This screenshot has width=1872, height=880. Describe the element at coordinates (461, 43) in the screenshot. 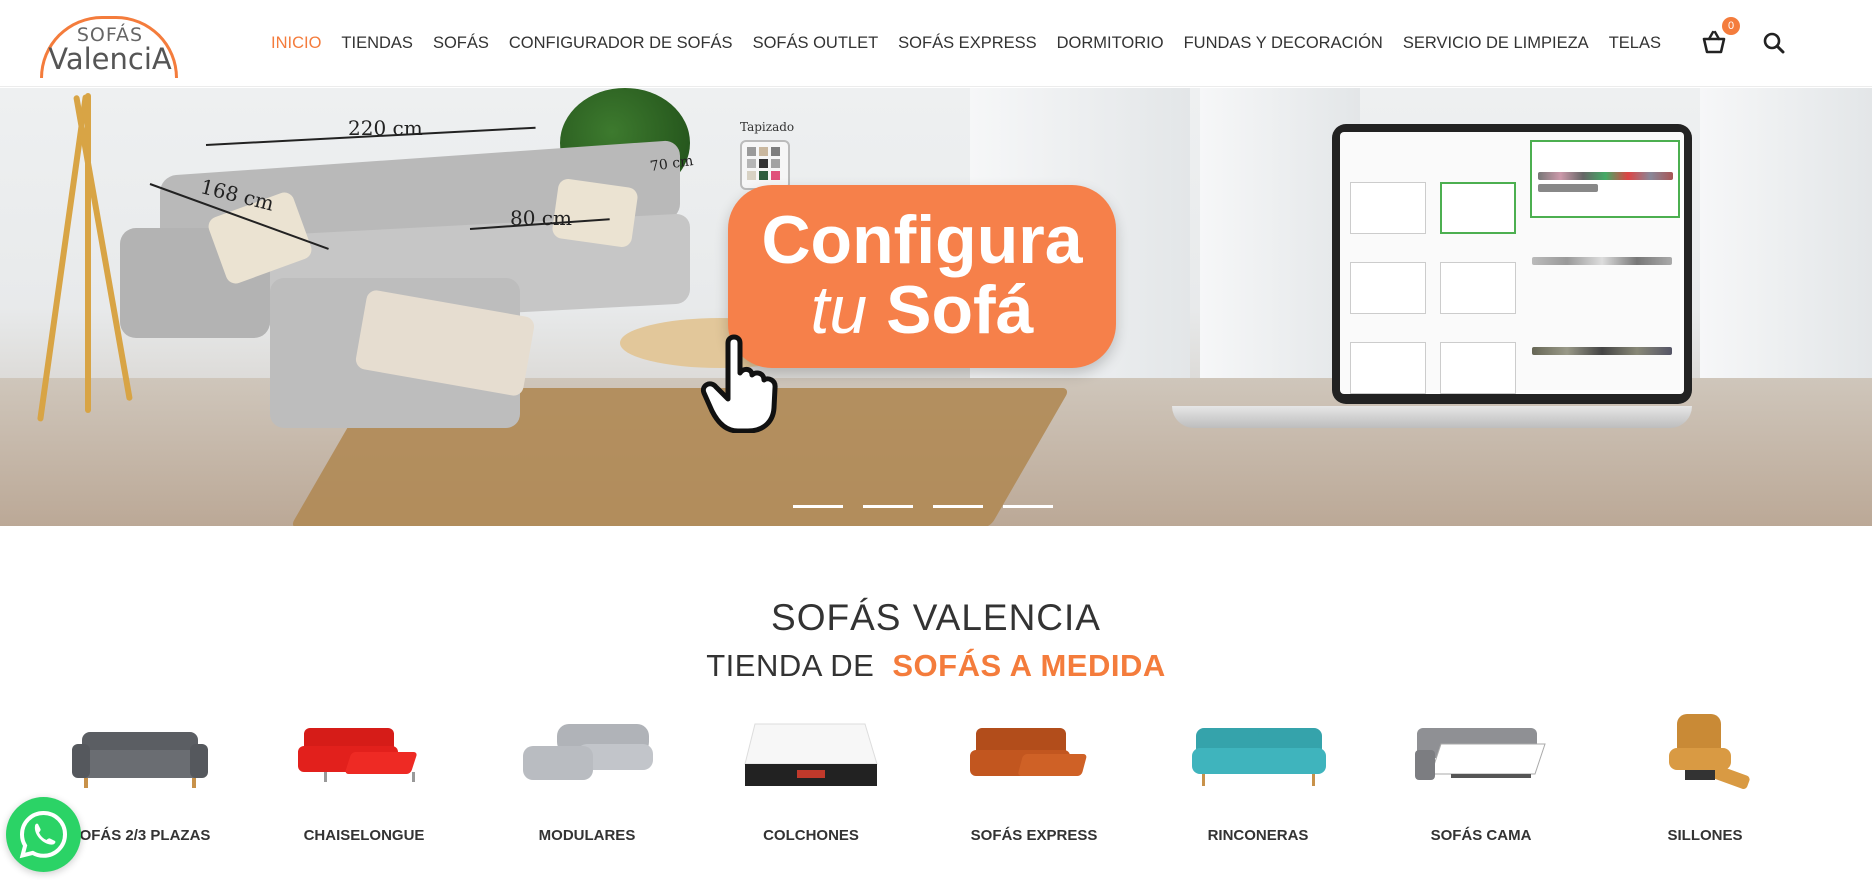

I see `nav-item-sofas: SOFÁS` at that location.